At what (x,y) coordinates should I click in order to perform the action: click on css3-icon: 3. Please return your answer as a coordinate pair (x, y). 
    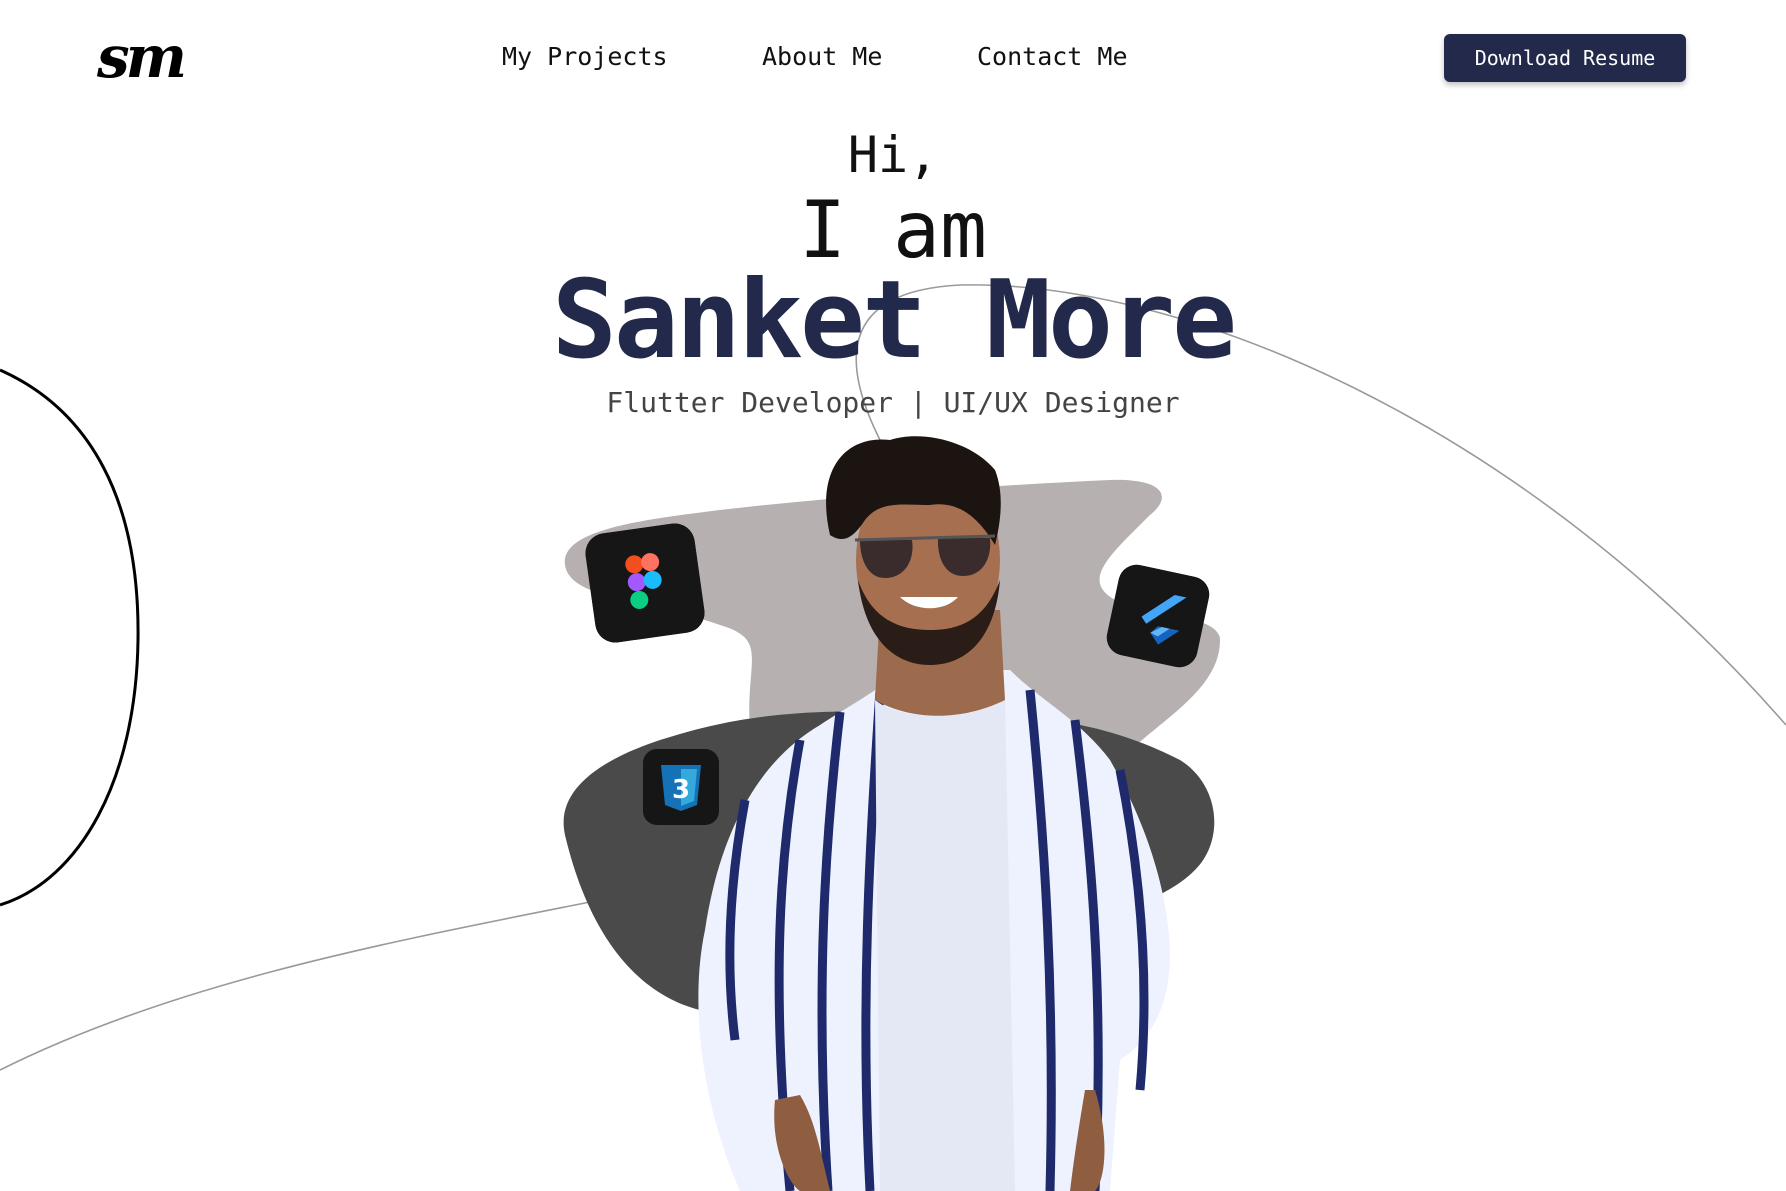
    Looking at the image, I should click on (681, 787).